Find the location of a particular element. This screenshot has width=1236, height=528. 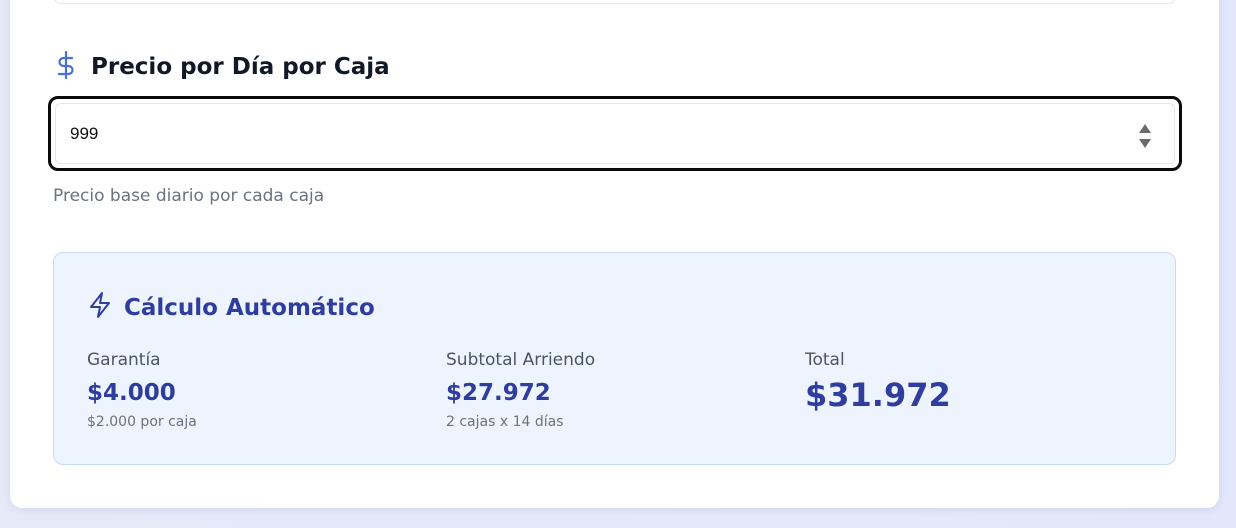

calculation-title: Cálculo Automático is located at coordinates (231, 307).